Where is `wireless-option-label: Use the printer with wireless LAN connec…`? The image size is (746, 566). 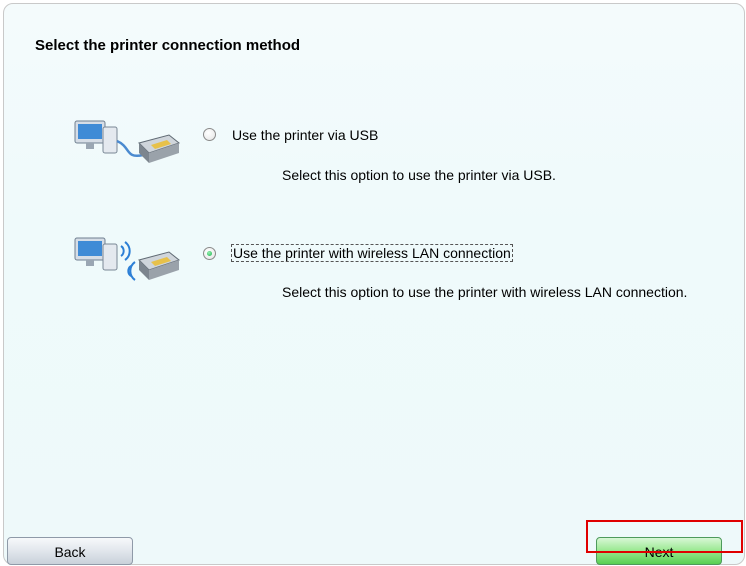
wireless-option-label: Use the printer with wireless LAN connec… is located at coordinates (372, 253).